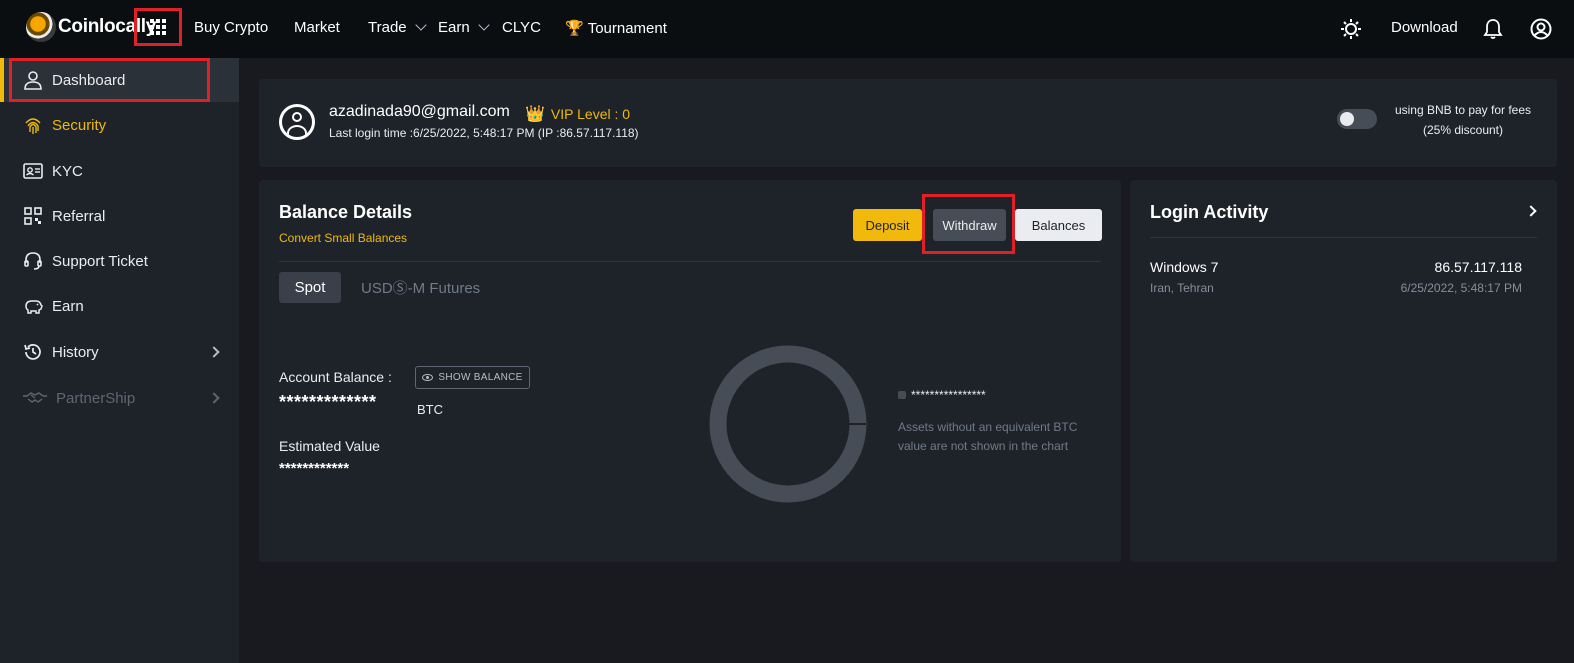  I want to click on nav-tournament: 🏆 Tournament, so click(616, 28).